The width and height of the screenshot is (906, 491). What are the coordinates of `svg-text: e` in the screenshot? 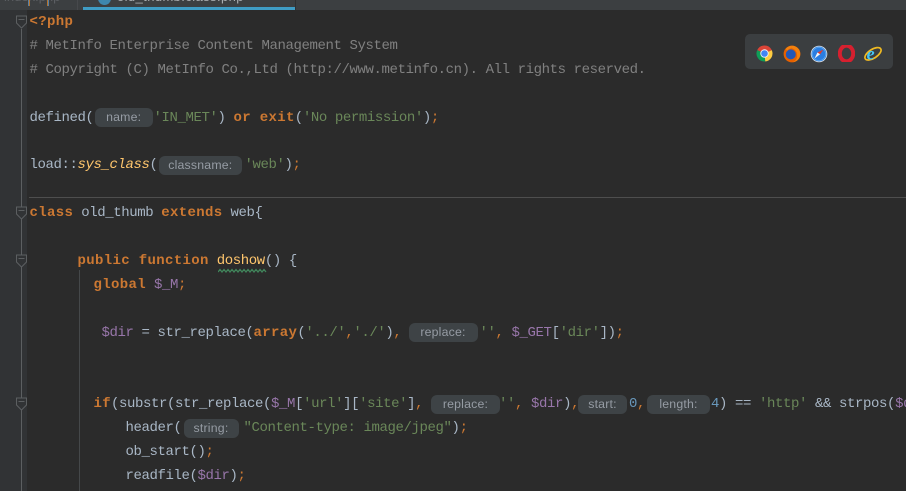 It's located at (871, 54).